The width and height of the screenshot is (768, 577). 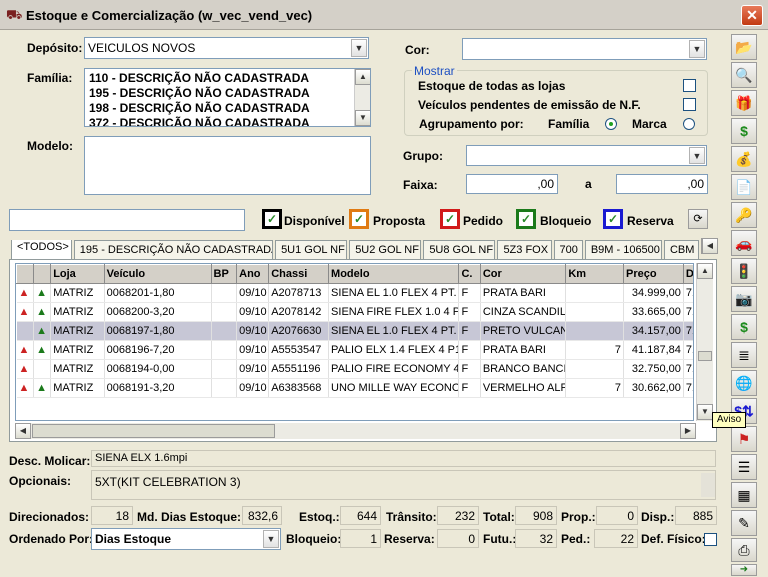 What do you see at coordinates (186, 539) in the screenshot?
I see `ordenado-select: Dias Estoque ▼` at bounding box center [186, 539].